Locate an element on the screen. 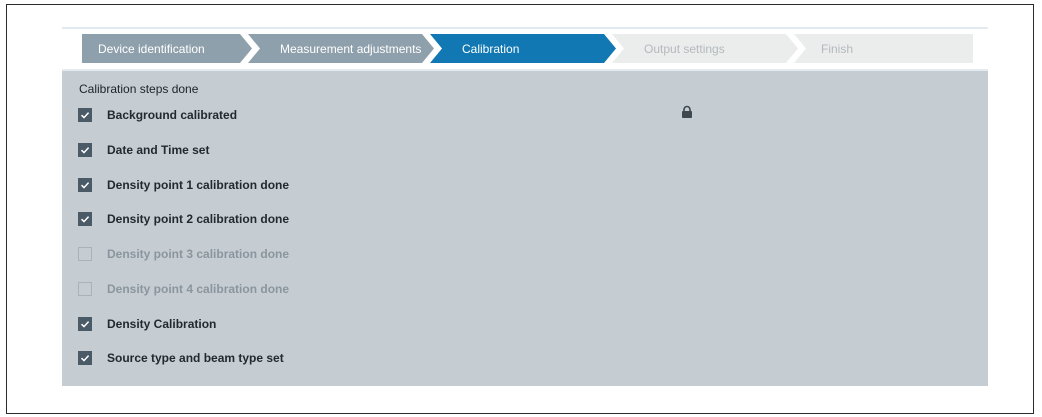  wizard-step-label: Finish is located at coordinates (837, 48).